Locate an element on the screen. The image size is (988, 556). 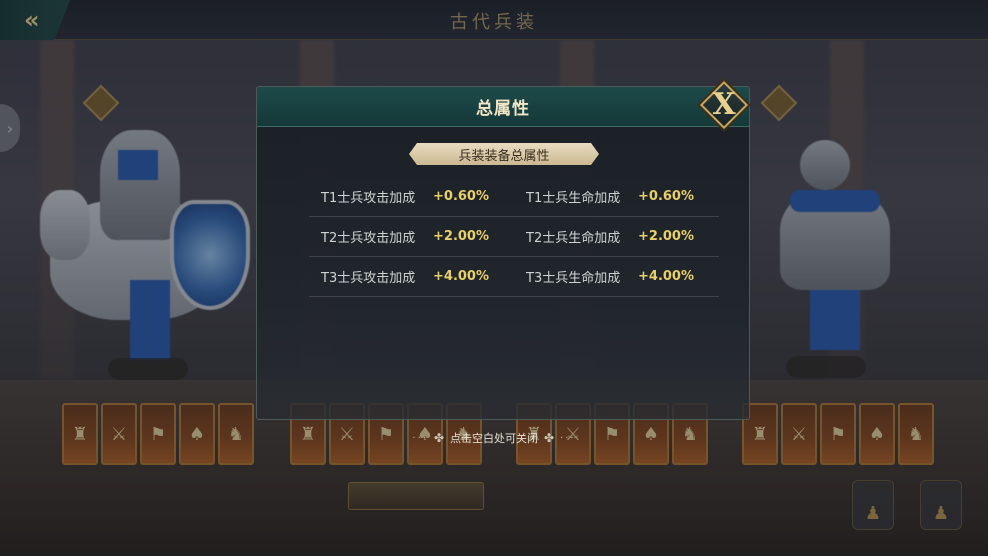
close-hint: ··· ✤ 点击空白处可关闭 ✤ ··· is located at coordinates (494, 438).